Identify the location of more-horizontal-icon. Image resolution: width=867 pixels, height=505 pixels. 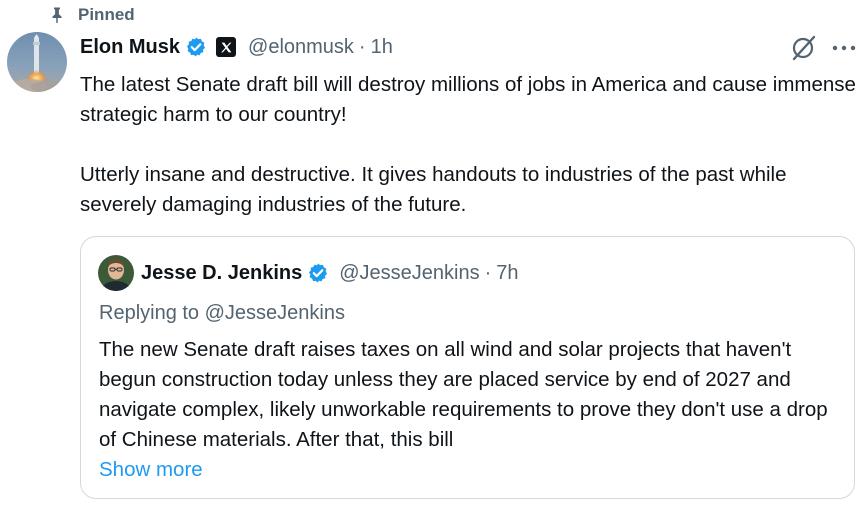
(844, 48).